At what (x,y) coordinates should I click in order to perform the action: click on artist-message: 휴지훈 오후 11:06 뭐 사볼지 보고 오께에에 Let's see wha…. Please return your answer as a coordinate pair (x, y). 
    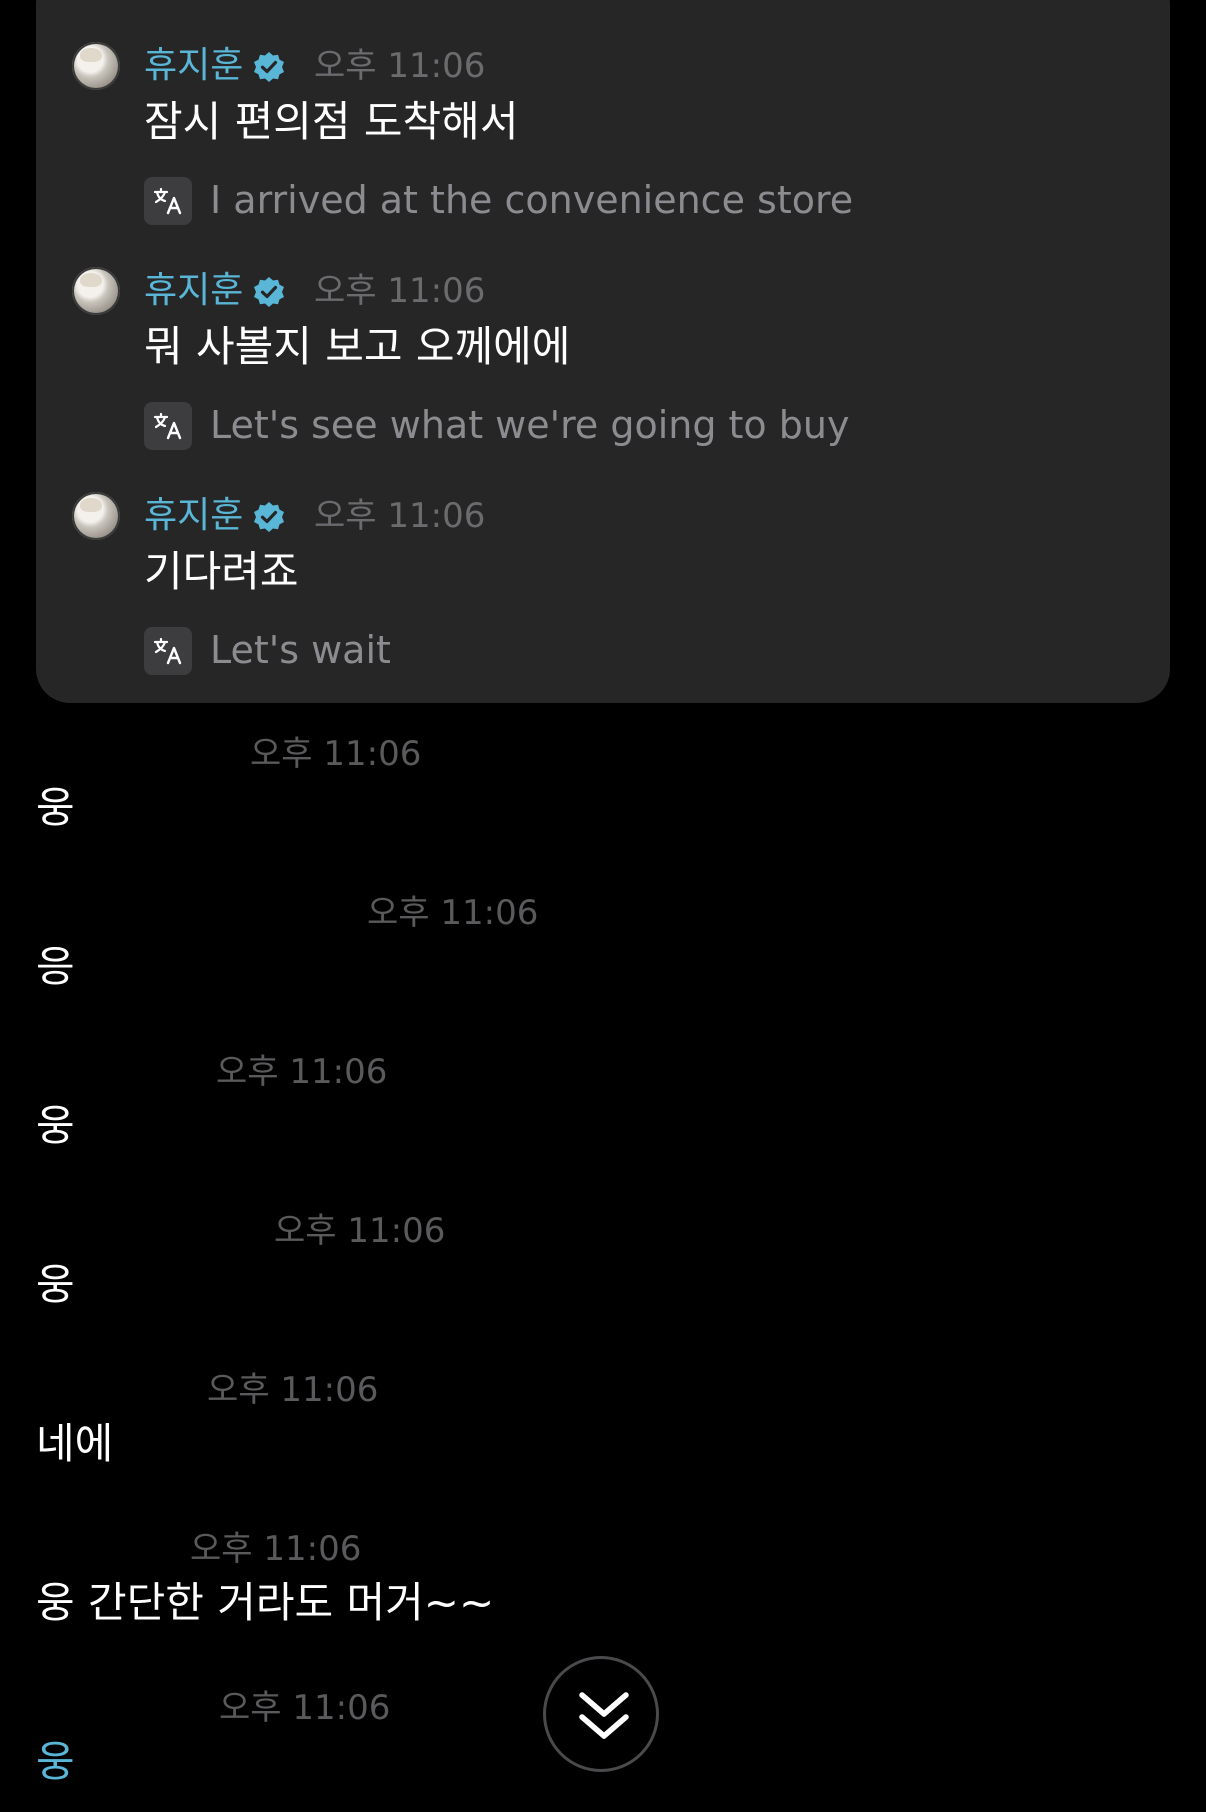
    Looking at the image, I should click on (603, 367).